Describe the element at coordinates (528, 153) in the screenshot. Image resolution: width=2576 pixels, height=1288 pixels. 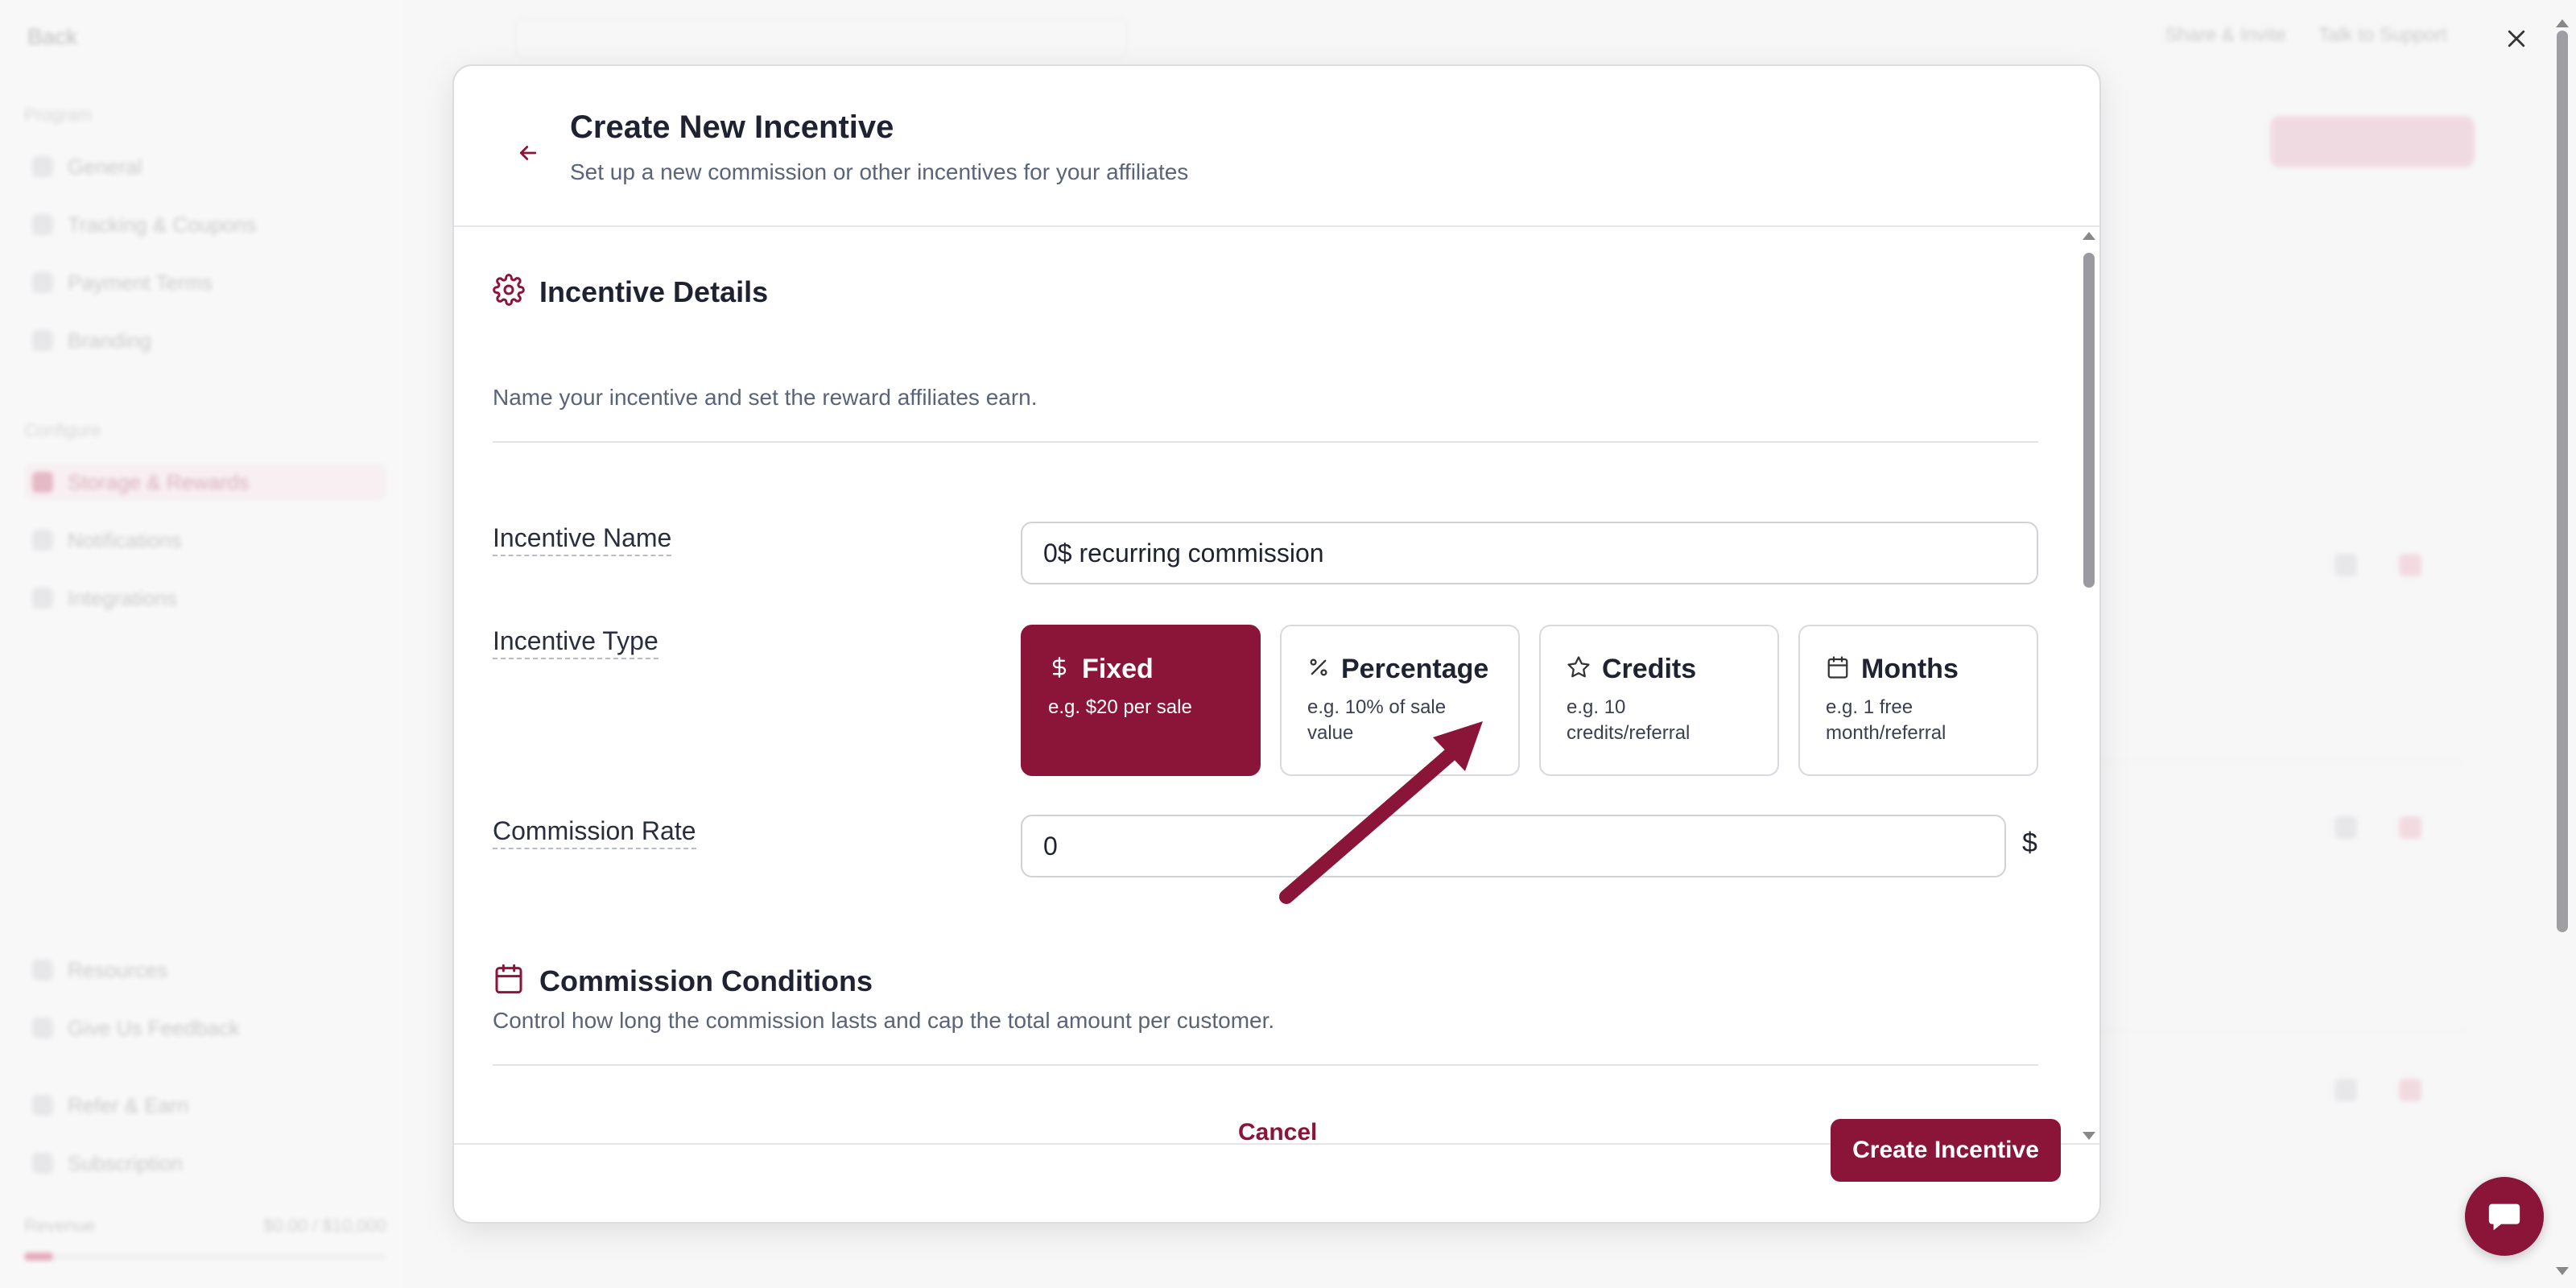
I see `back-arrow-icon` at that location.